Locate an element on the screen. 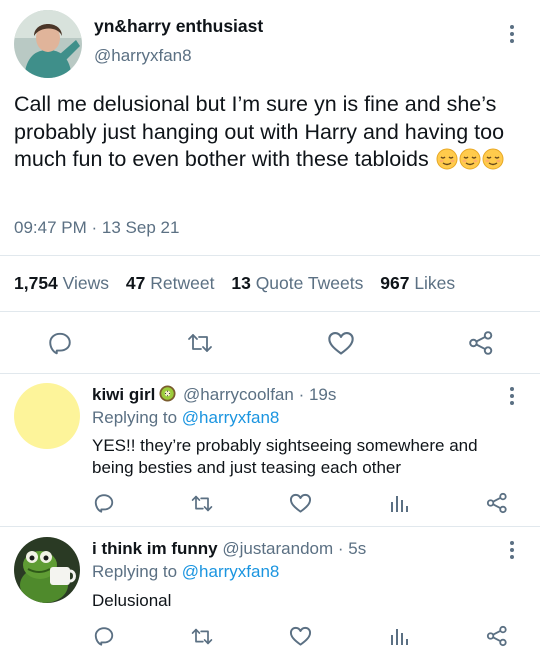  reply-author-name: kiwi girl is located at coordinates (123, 394).